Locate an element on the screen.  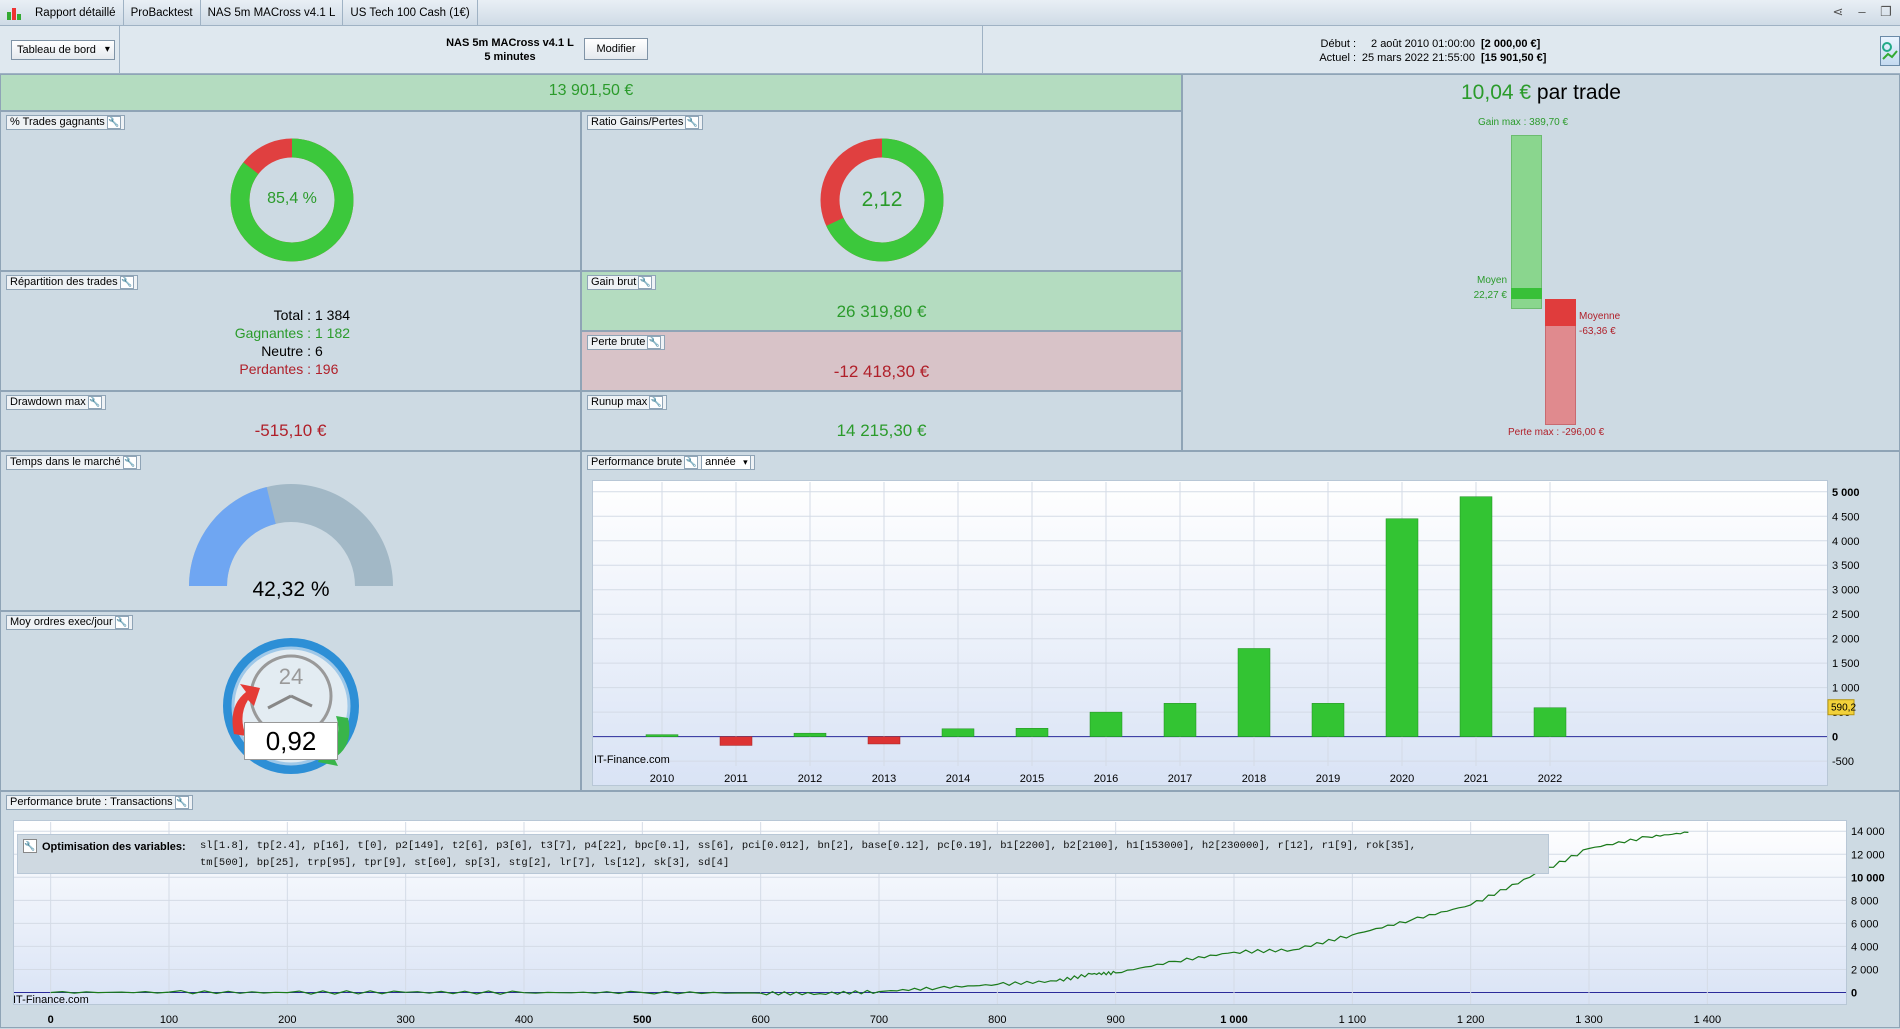
bar-2016 is located at coordinates (1106, 724).